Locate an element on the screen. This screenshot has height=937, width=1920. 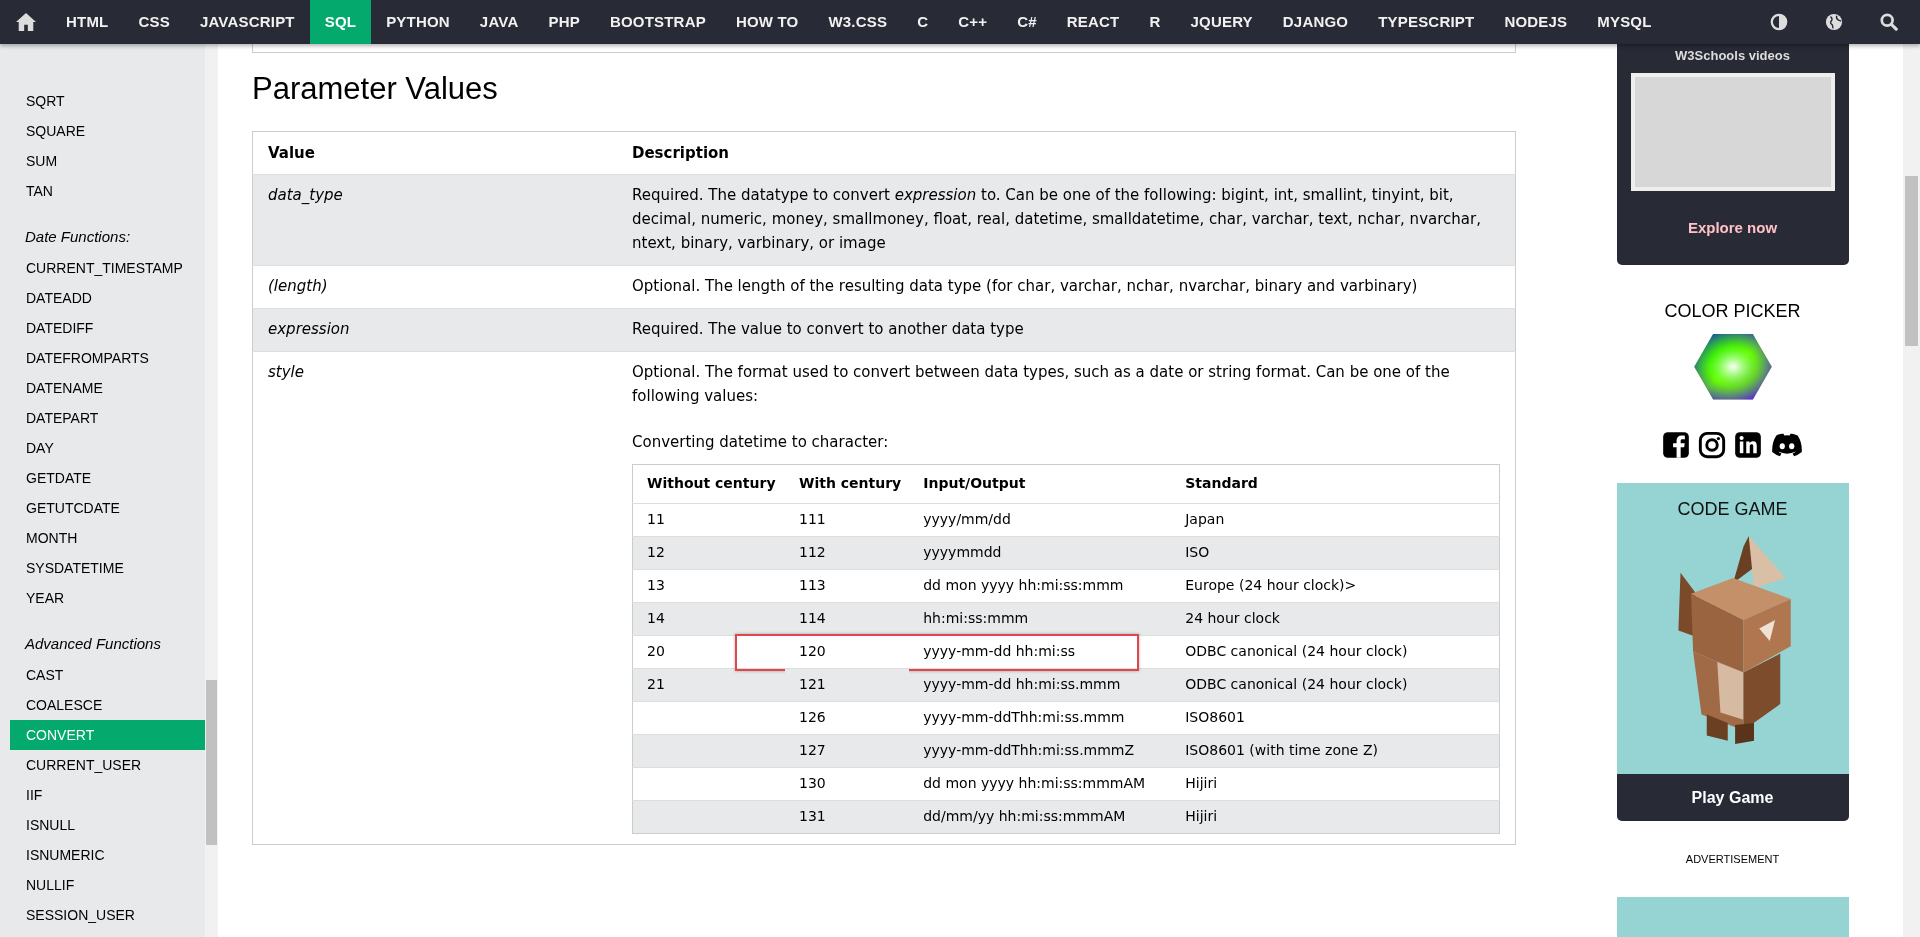
table-cell: yyyy-mm-dd hh:mi:ss is located at coordinates (999, 651).